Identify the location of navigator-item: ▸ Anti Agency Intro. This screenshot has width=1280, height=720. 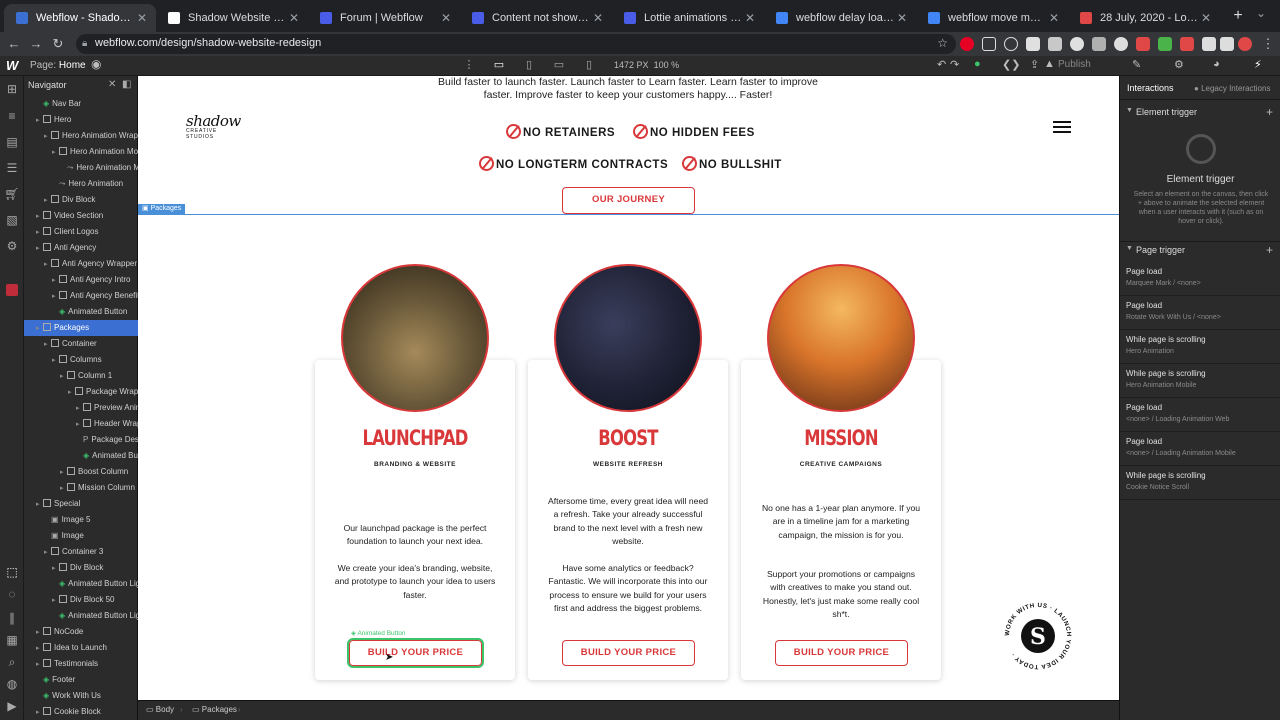
(81, 280).